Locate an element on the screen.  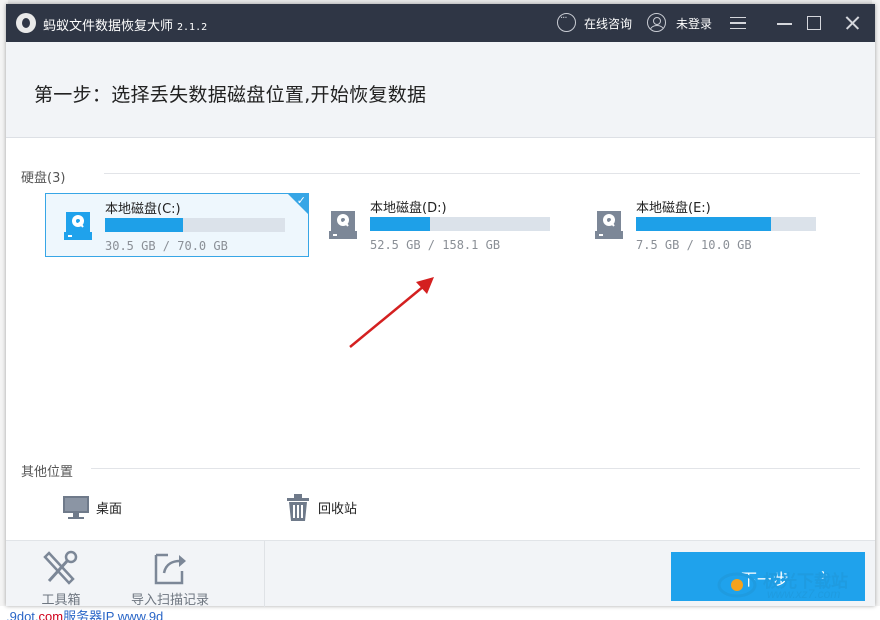
watermark-logo-icon is located at coordinates (737, 585).